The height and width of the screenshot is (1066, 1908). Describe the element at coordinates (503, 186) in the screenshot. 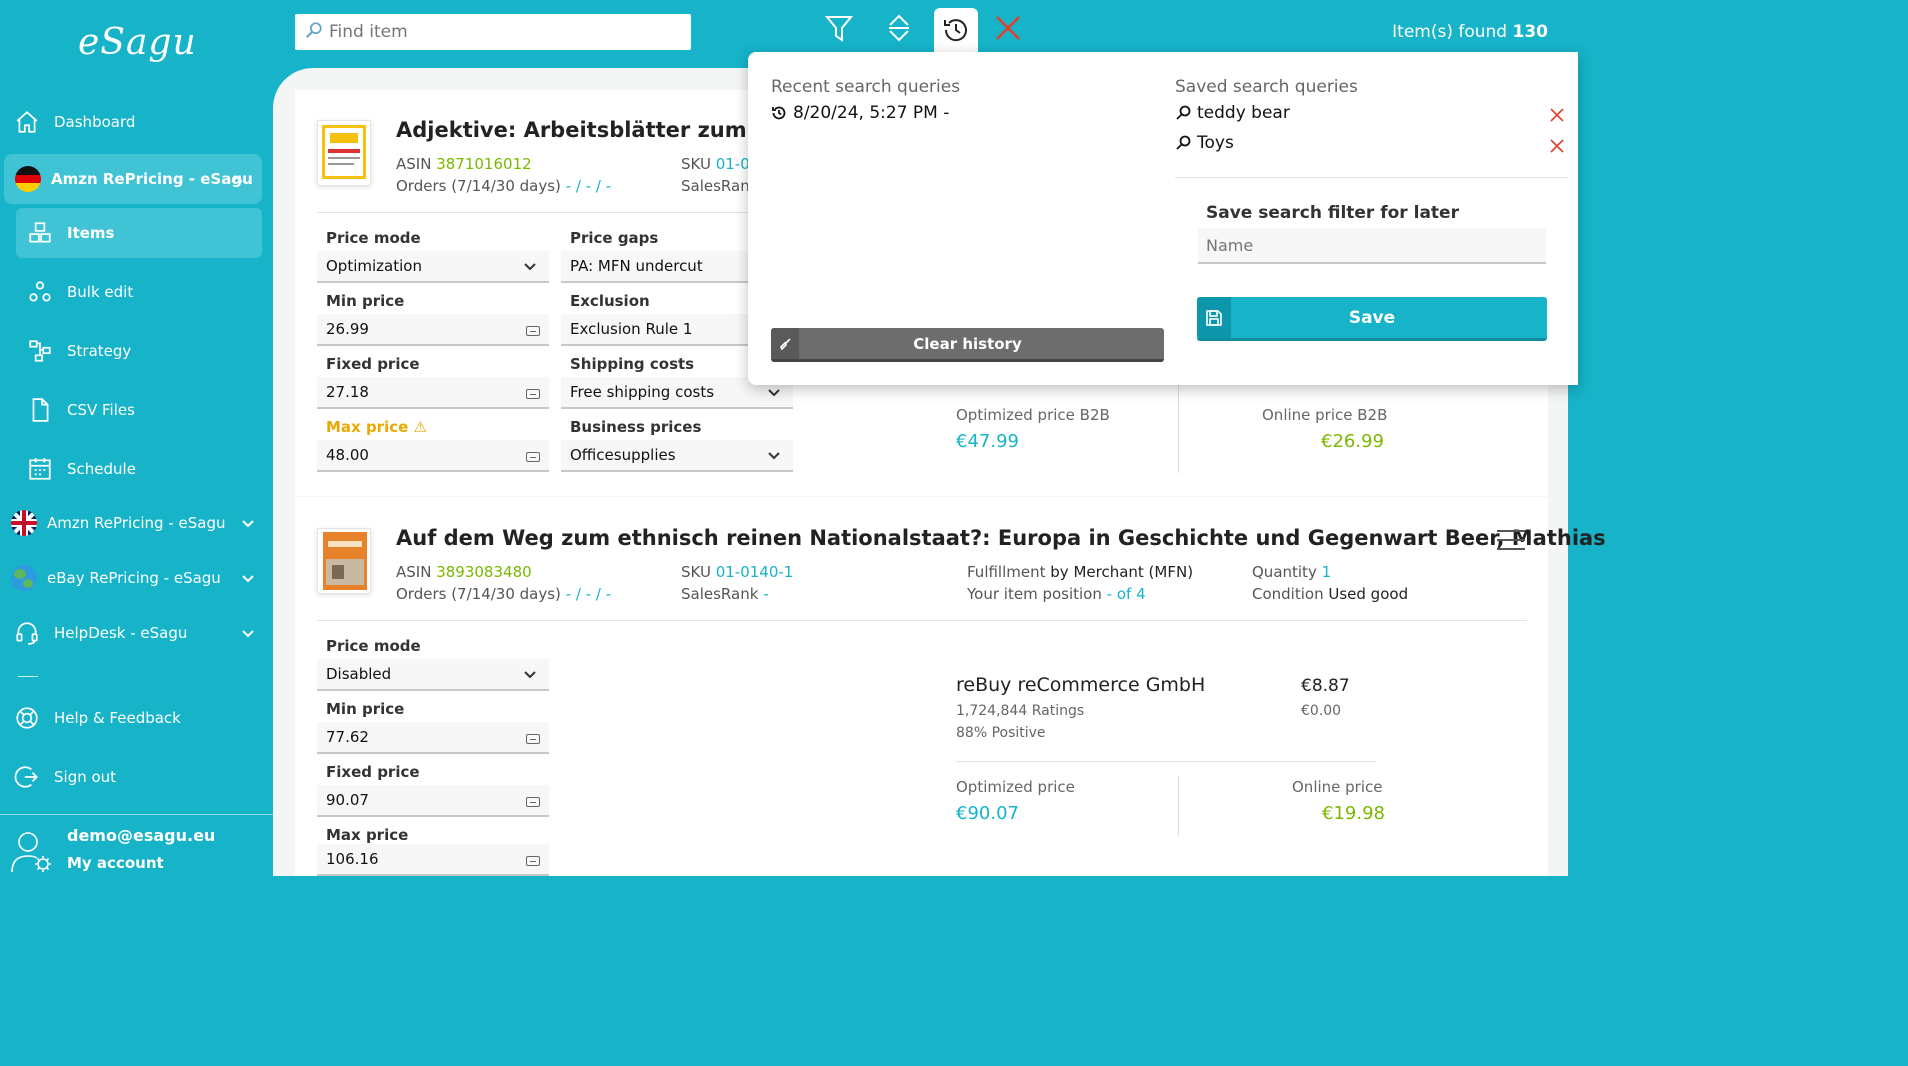

I see `product-orders: Orders (7/14/30 days) - / - / -` at that location.